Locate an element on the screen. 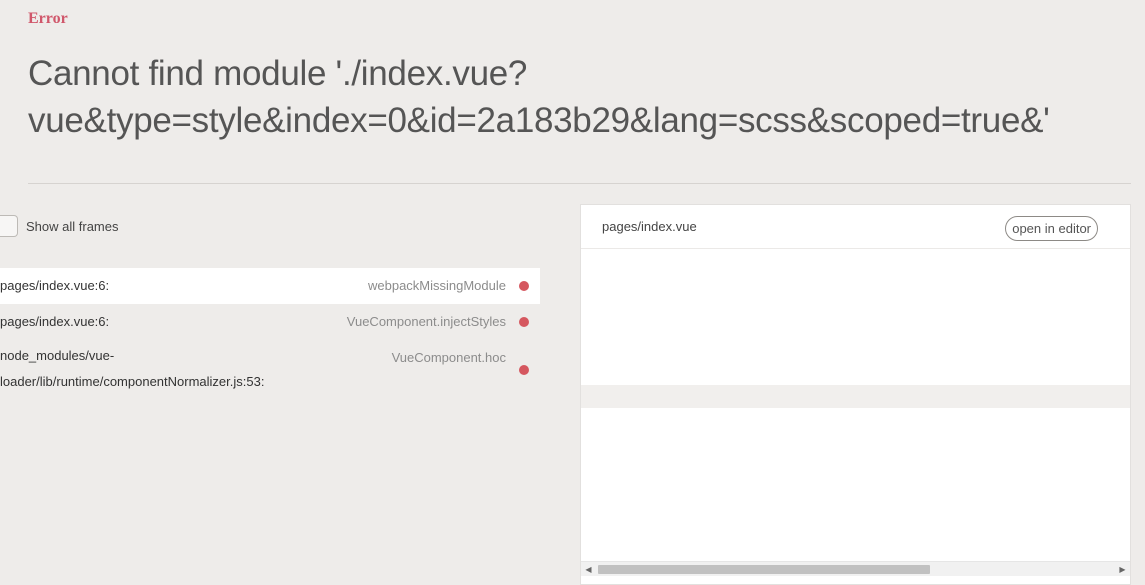 The image size is (1145, 585). code-line: 12 is located at coordinates (855, 535).